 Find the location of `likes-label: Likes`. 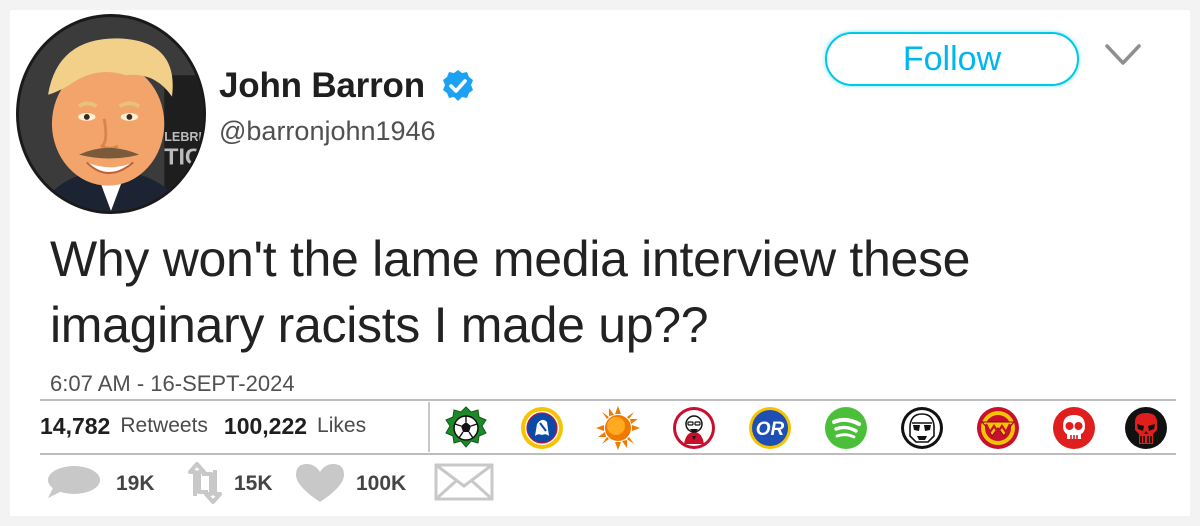

likes-label: Likes is located at coordinates (341, 426).